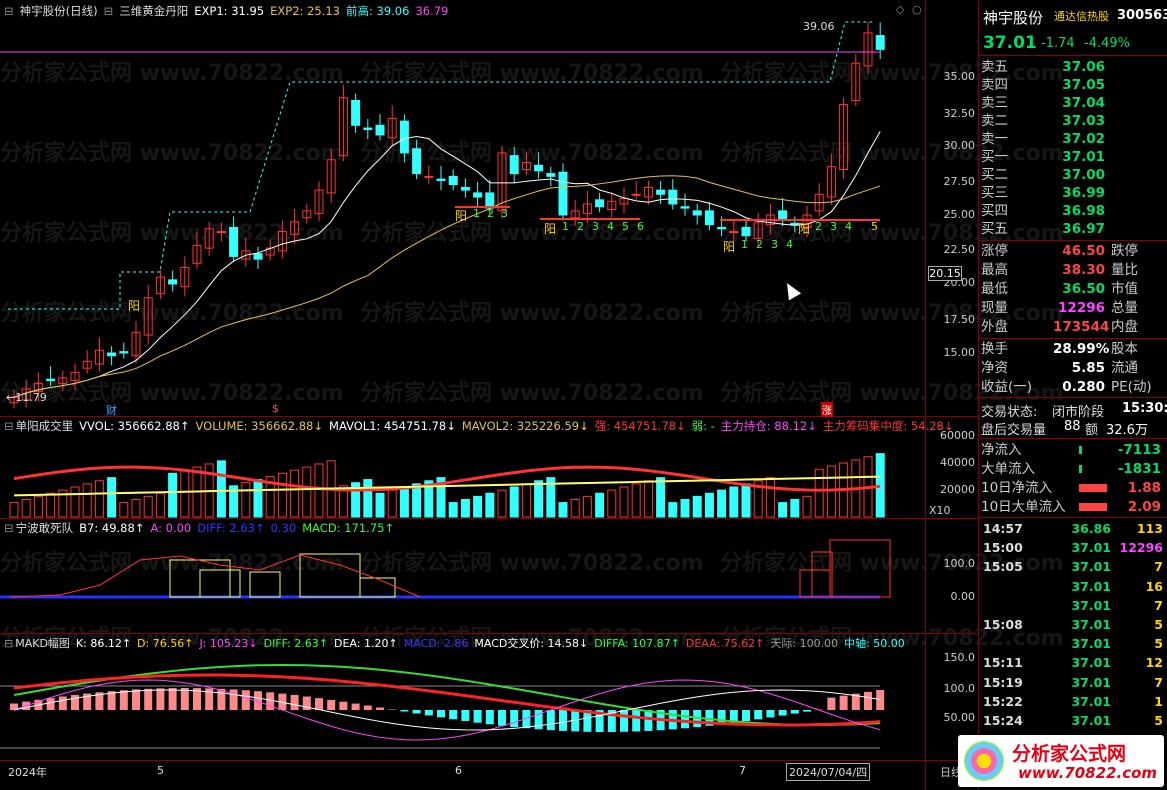  Describe the element at coordinates (531, 643) in the screenshot. I see `cross-price-value: MACD交叉价: 14.58↓` at that location.